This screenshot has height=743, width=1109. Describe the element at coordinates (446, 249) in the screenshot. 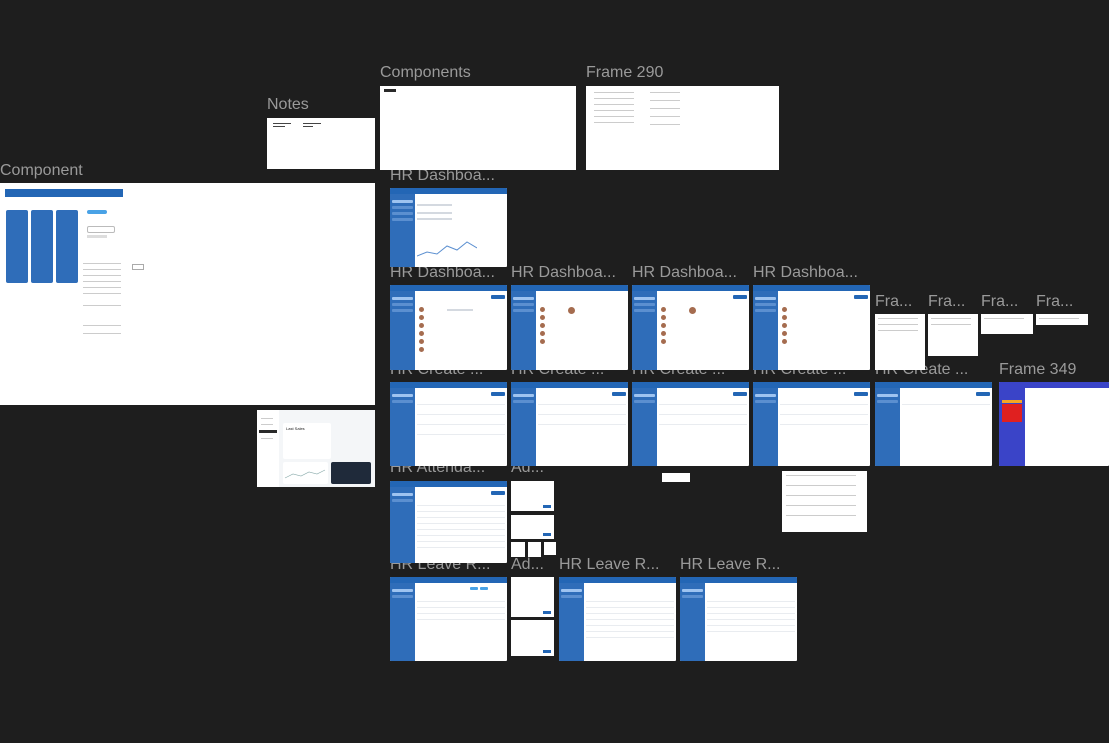

I see `hr-dashboard-chart` at that location.